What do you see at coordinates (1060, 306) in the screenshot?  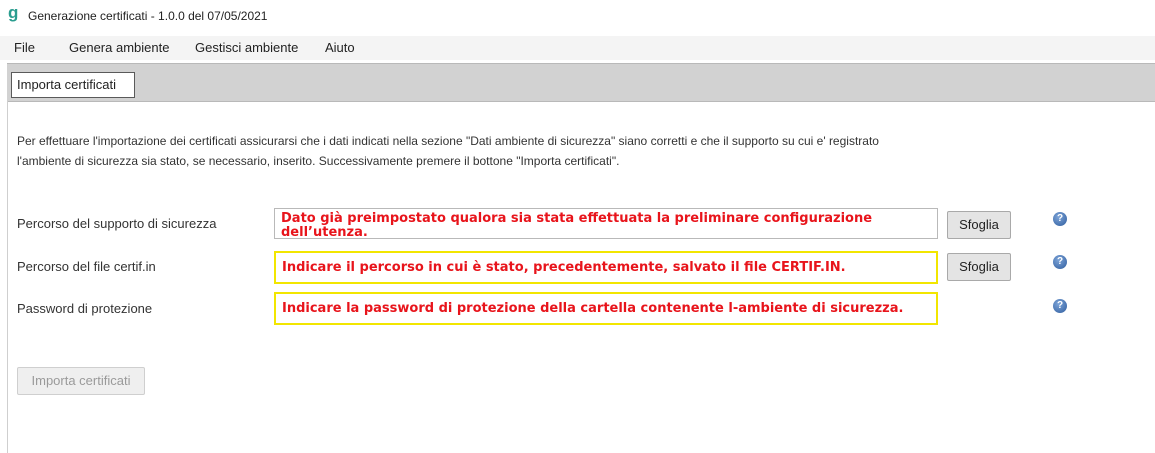 I see `help-password-icon: ?` at bounding box center [1060, 306].